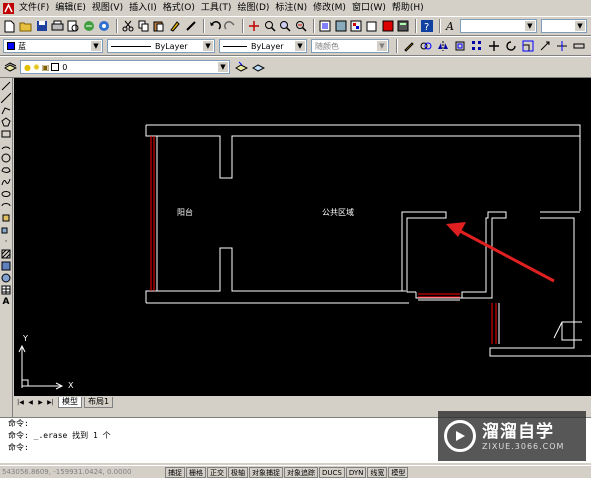 The height and width of the screenshot is (478, 591). What do you see at coordinates (191, 26) in the screenshot?
I see `block-editor-icon` at bounding box center [191, 26].